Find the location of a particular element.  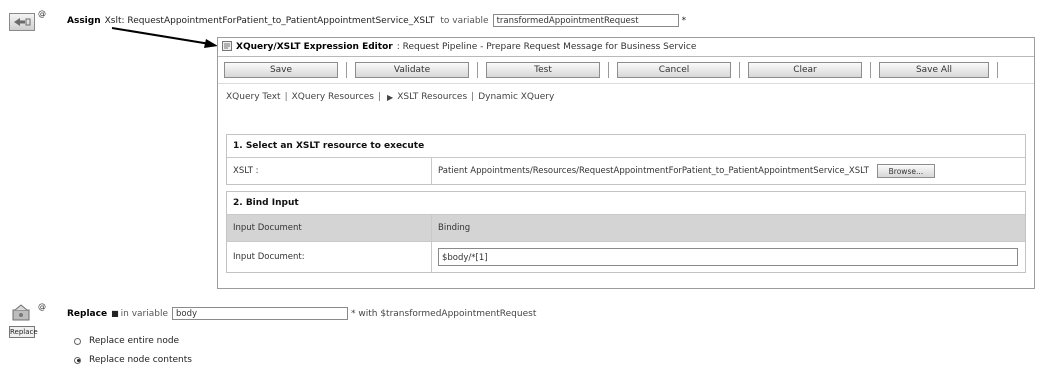

tab-xslt-resources: XSLT Resources is located at coordinates (432, 97).